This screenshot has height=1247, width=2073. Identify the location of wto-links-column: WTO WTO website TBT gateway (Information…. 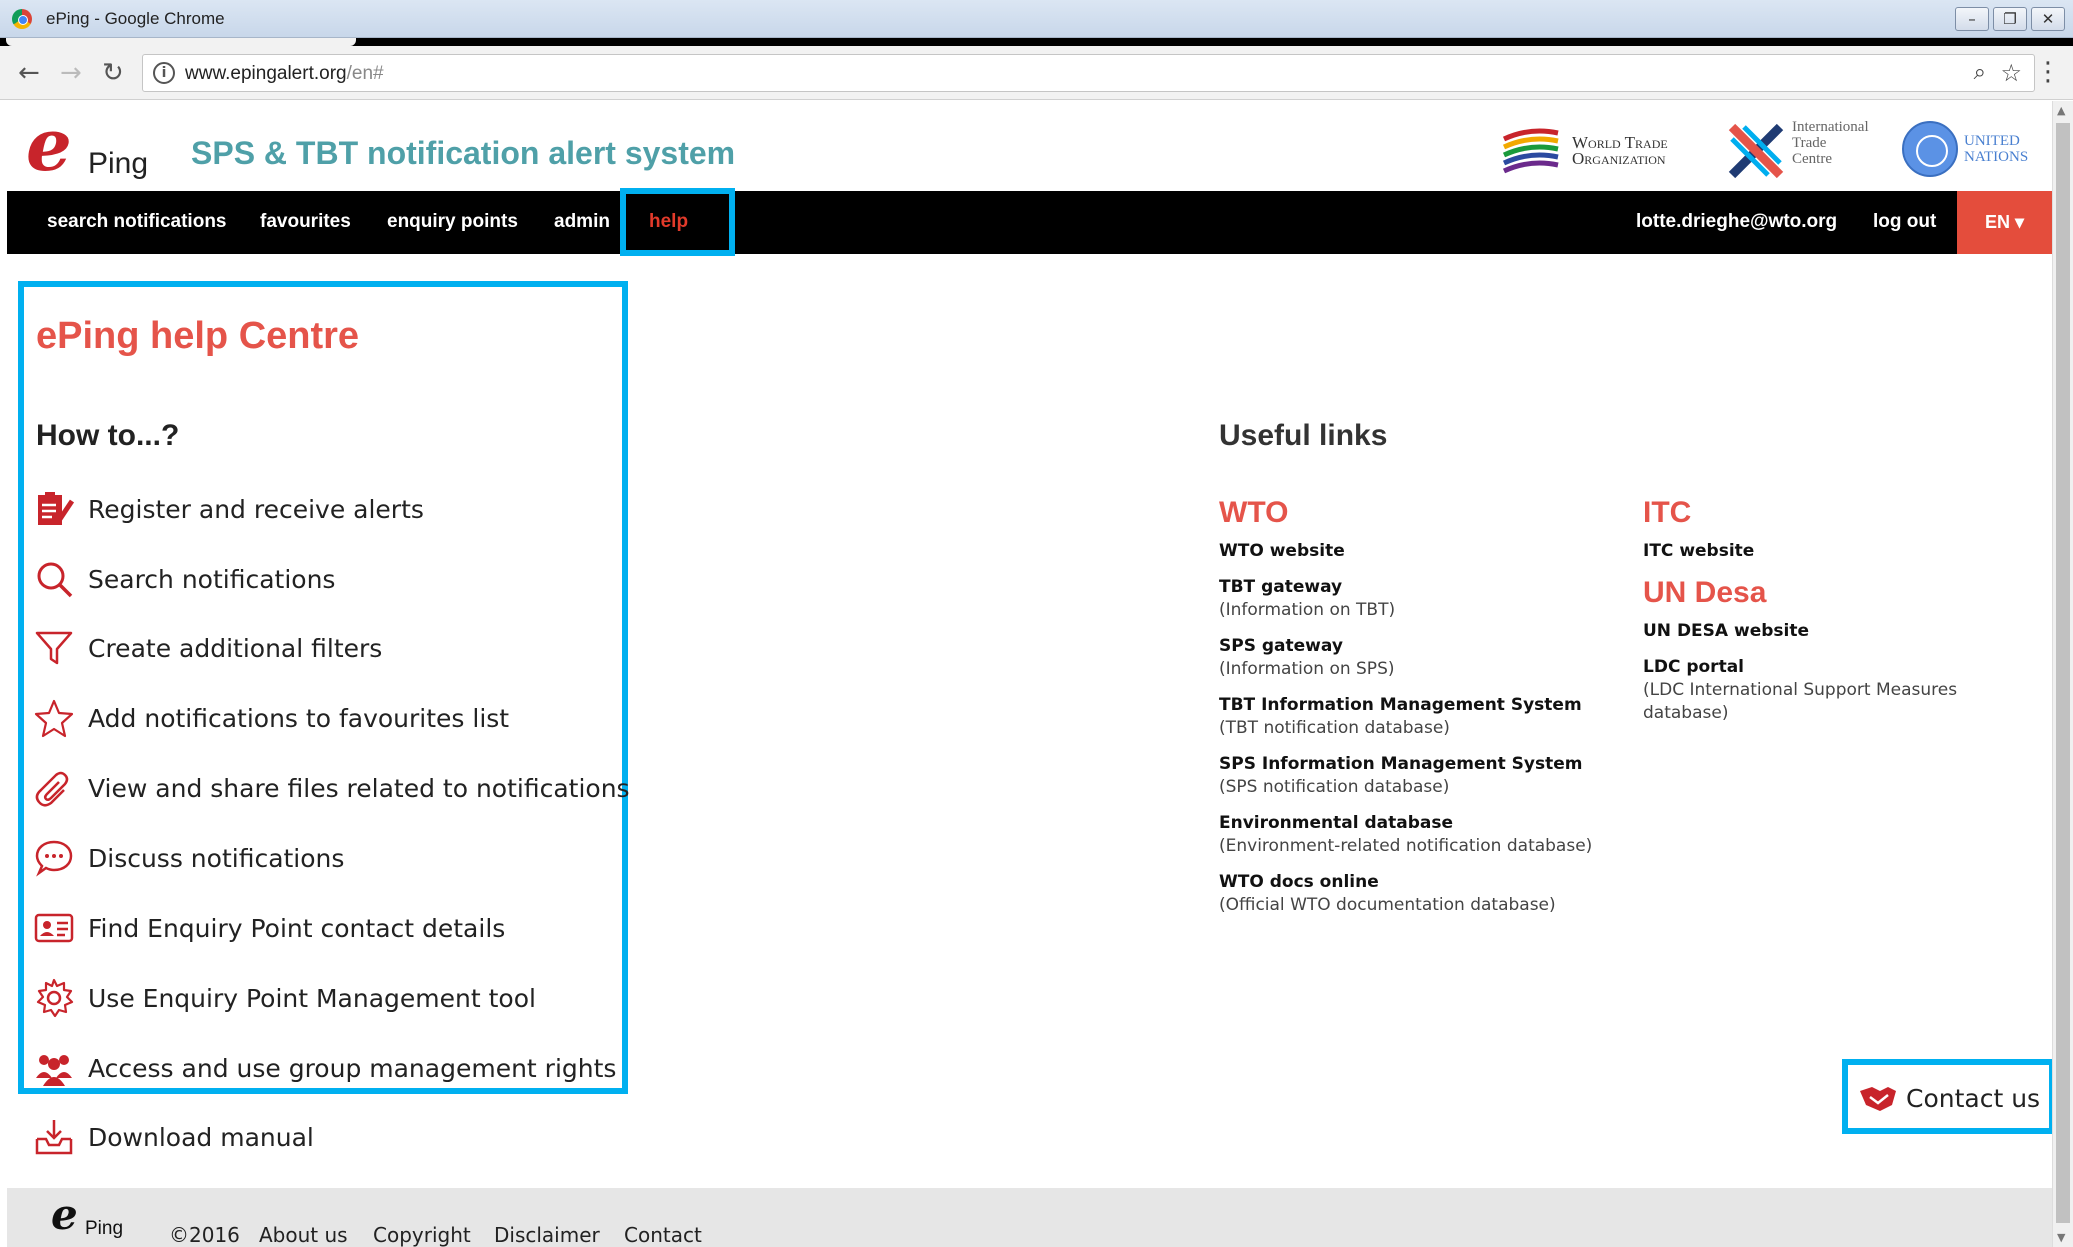
(1429, 713).